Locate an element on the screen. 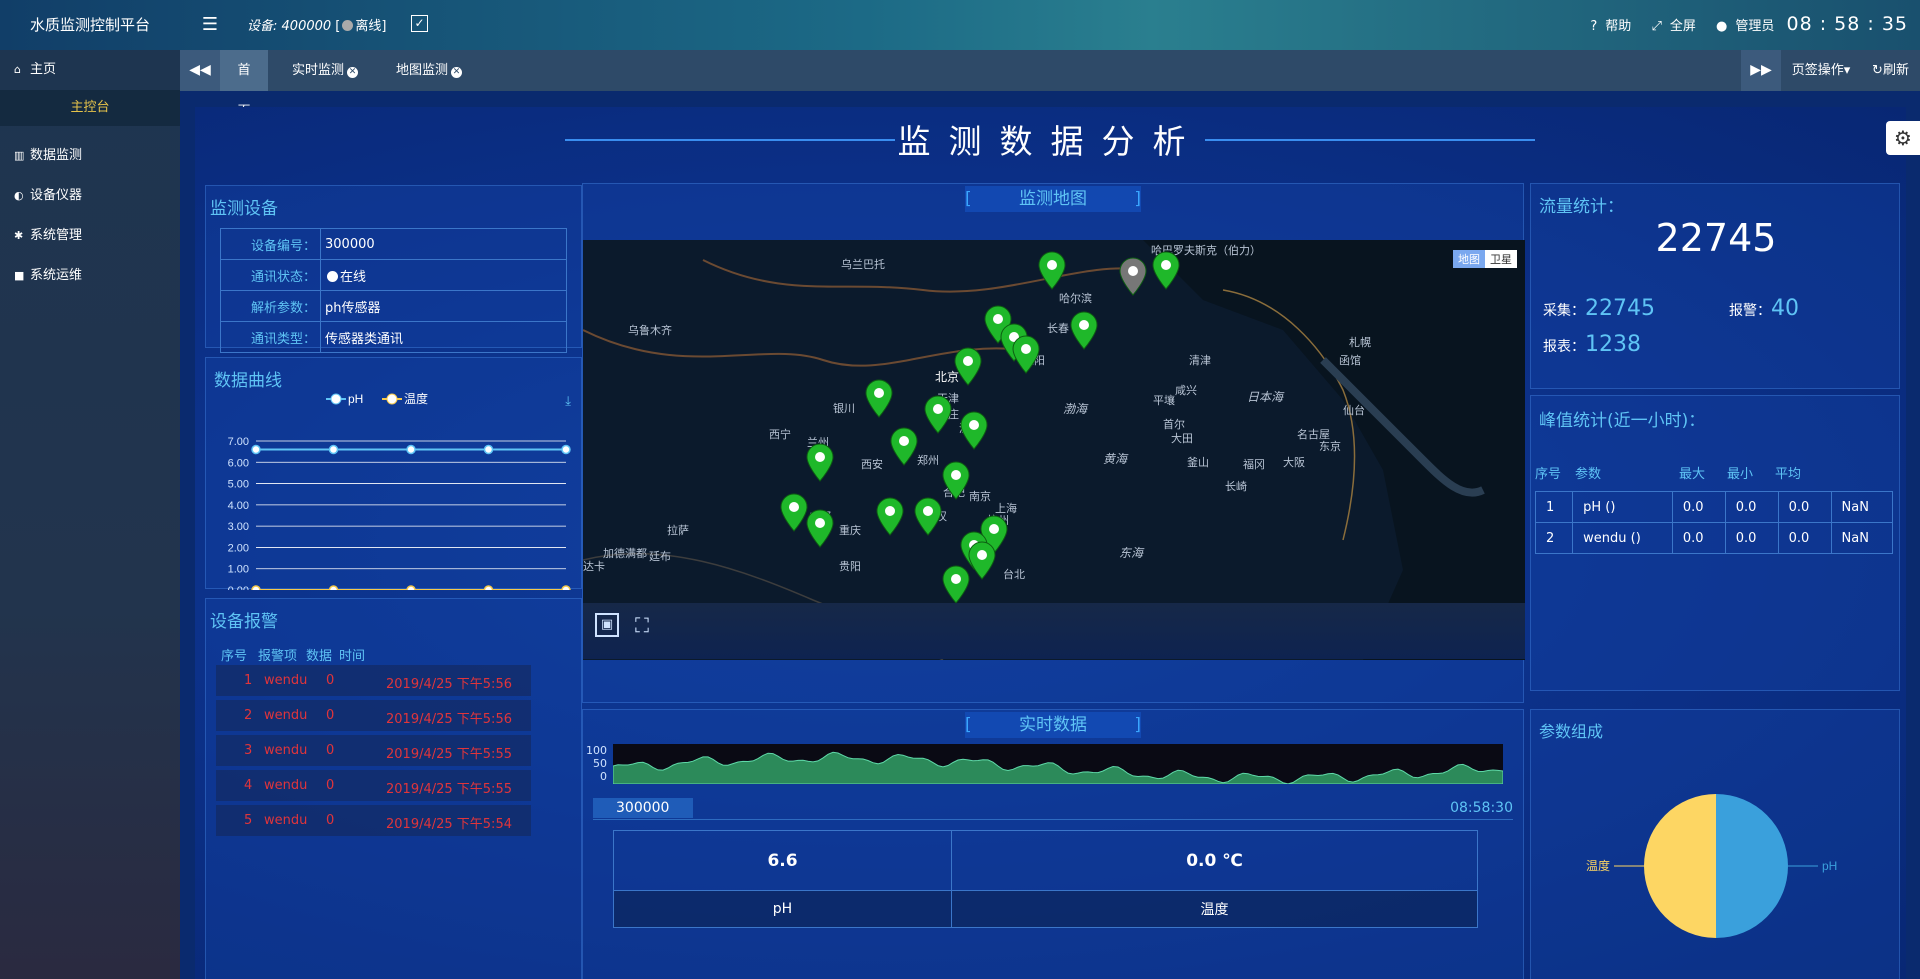  map-label: 西宁 is located at coordinates (780, 434).